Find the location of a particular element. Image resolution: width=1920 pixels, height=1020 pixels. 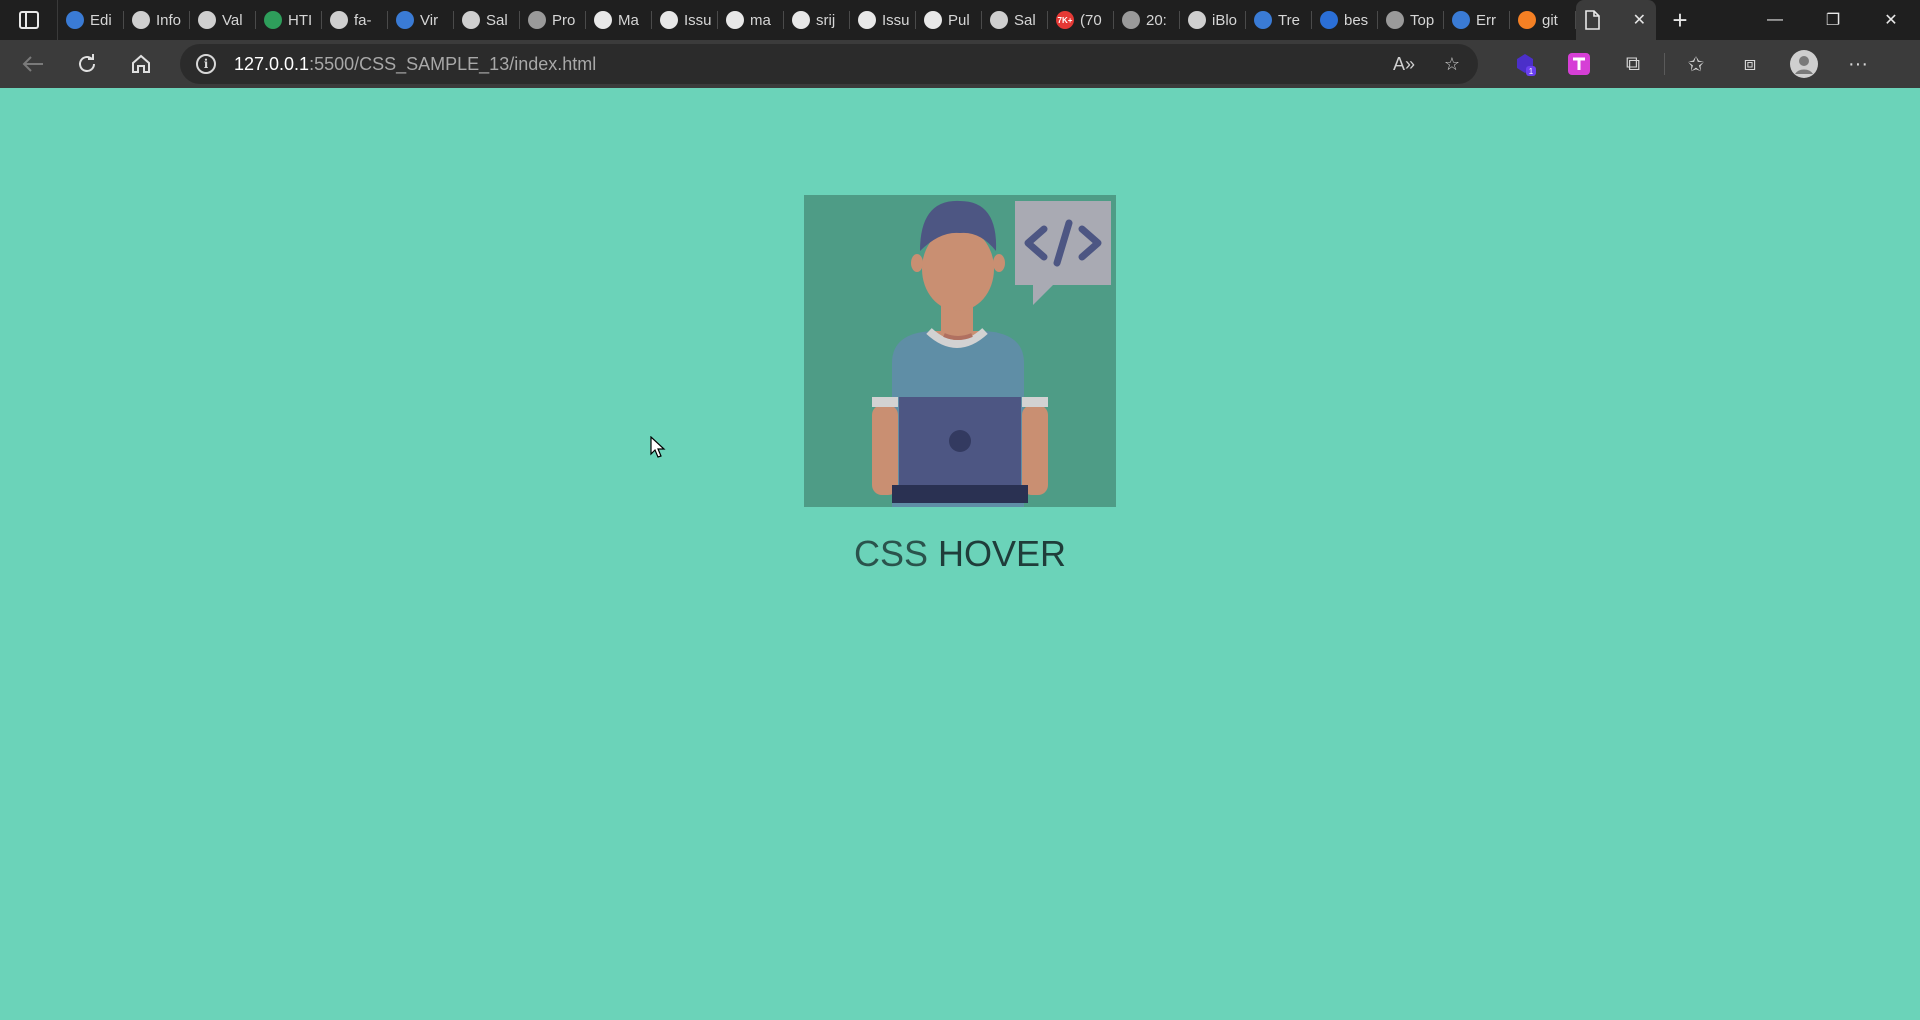

stackoverflow-icon is located at coordinates (1527, 20).